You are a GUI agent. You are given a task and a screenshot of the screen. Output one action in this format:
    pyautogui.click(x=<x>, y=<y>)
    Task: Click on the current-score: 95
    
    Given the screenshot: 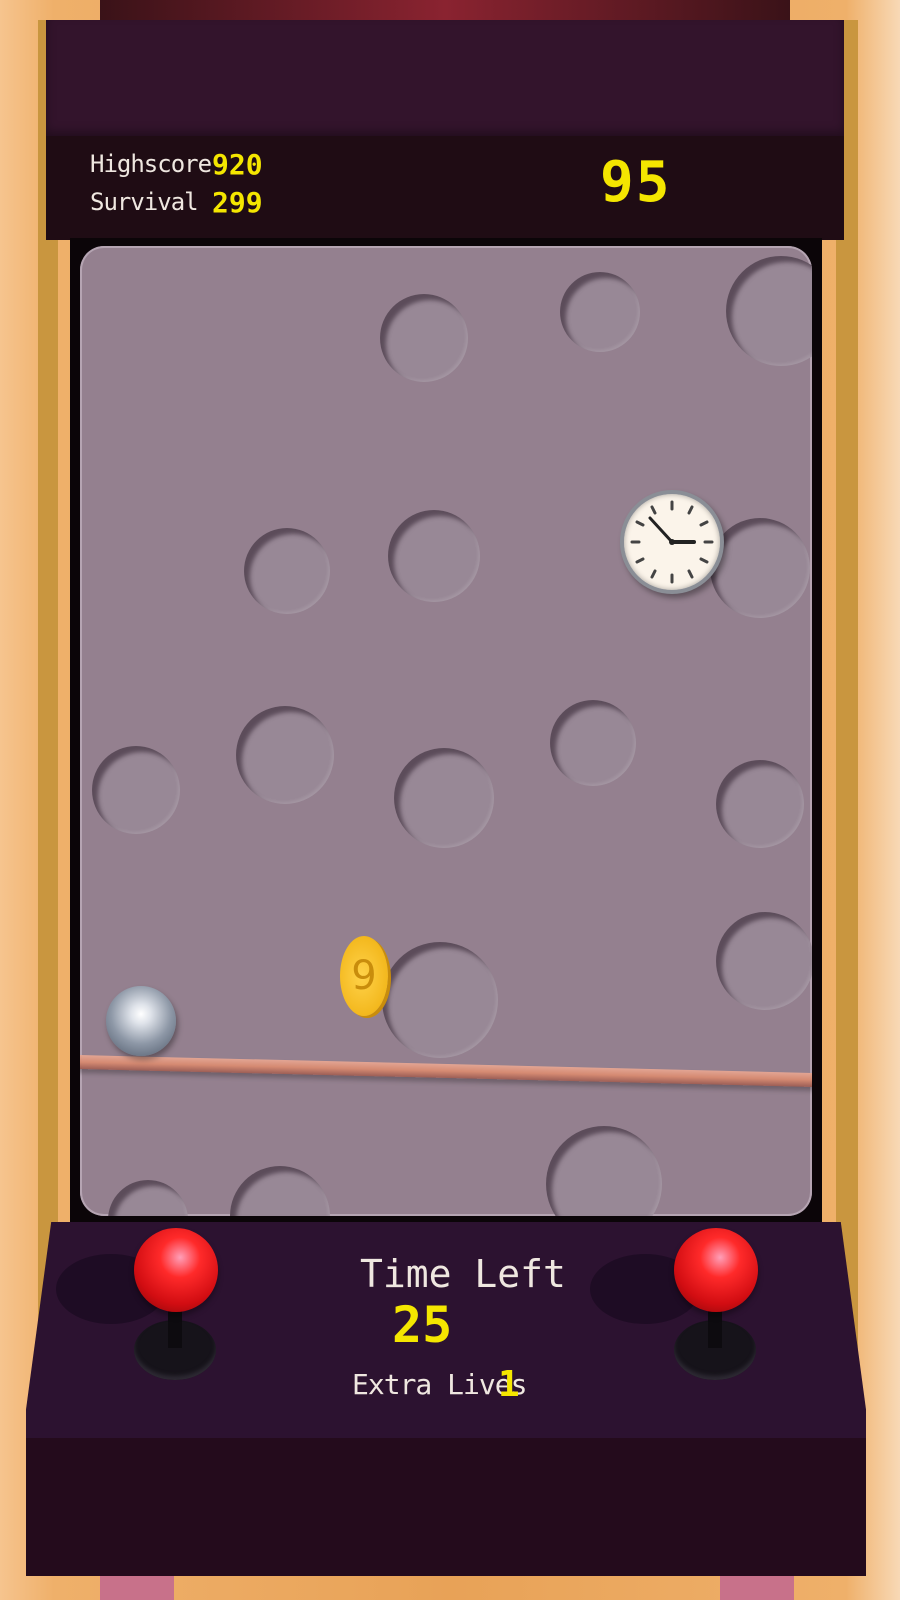 What is the action you would take?
    pyautogui.click(x=636, y=182)
    